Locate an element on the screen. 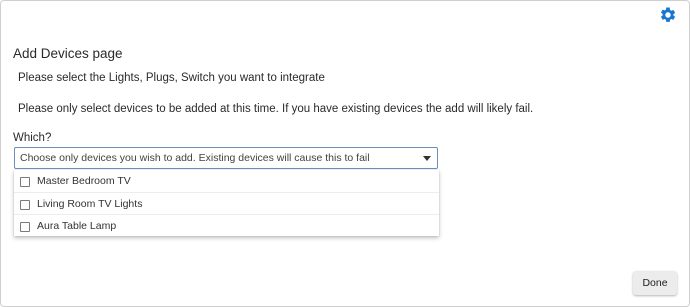 The width and height of the screenshot is (690, 307). chevron-down-icon is located at coordinates (427, 158).